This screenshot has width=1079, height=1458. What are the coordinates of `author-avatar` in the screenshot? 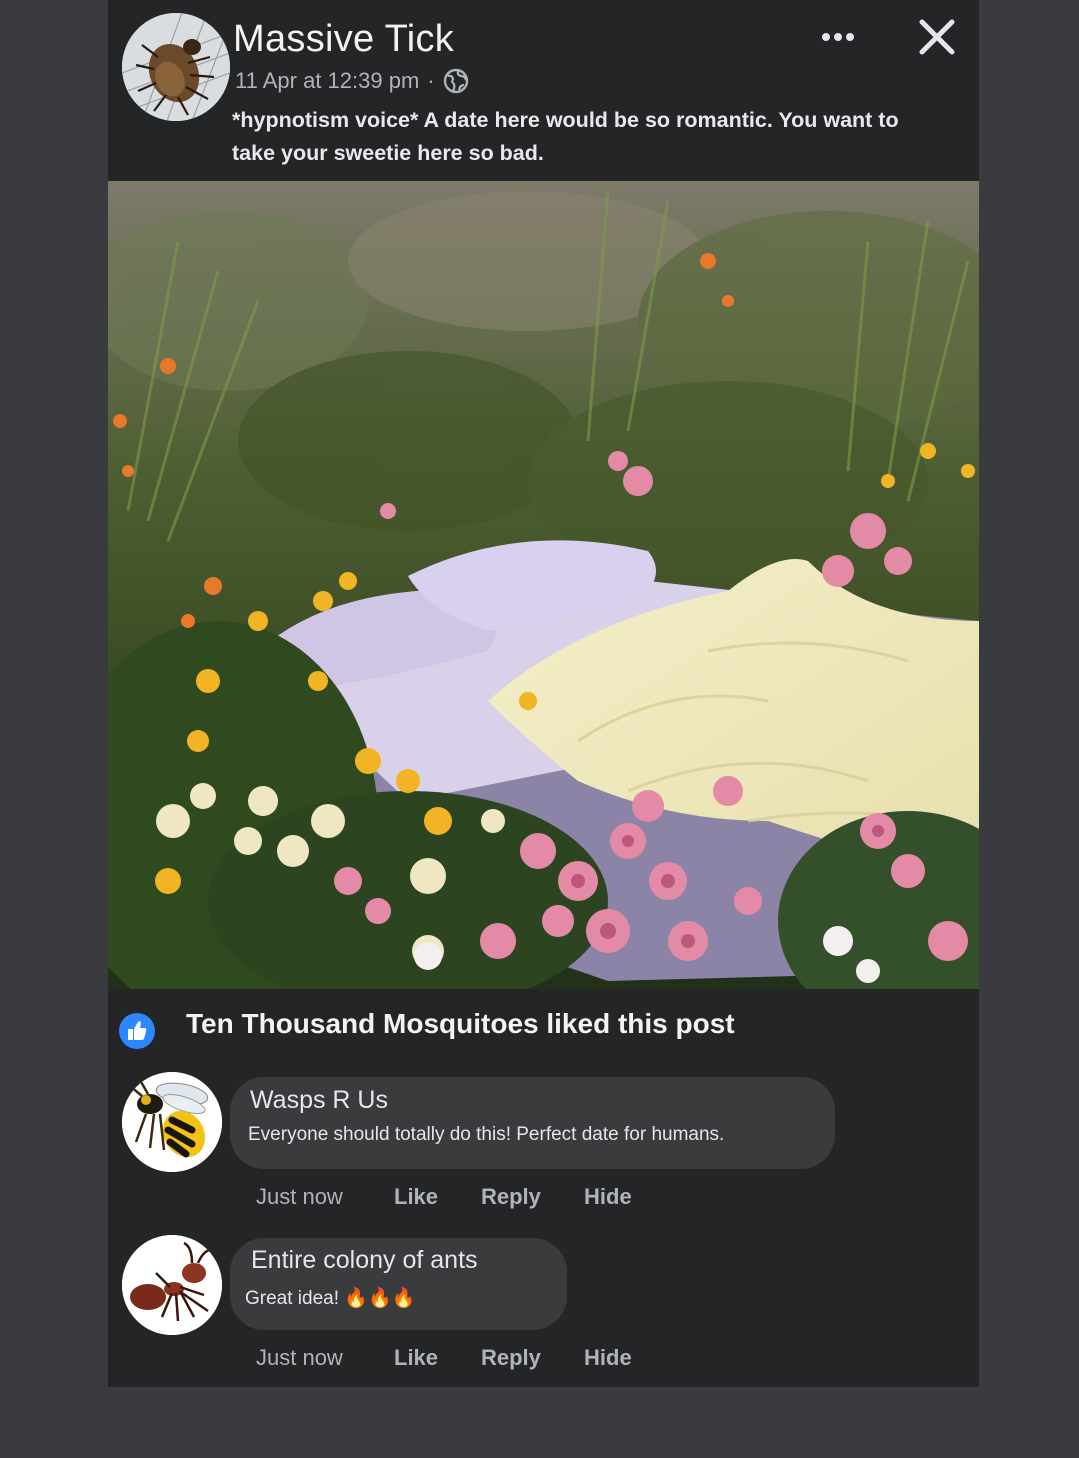 It's located at (176, 67).